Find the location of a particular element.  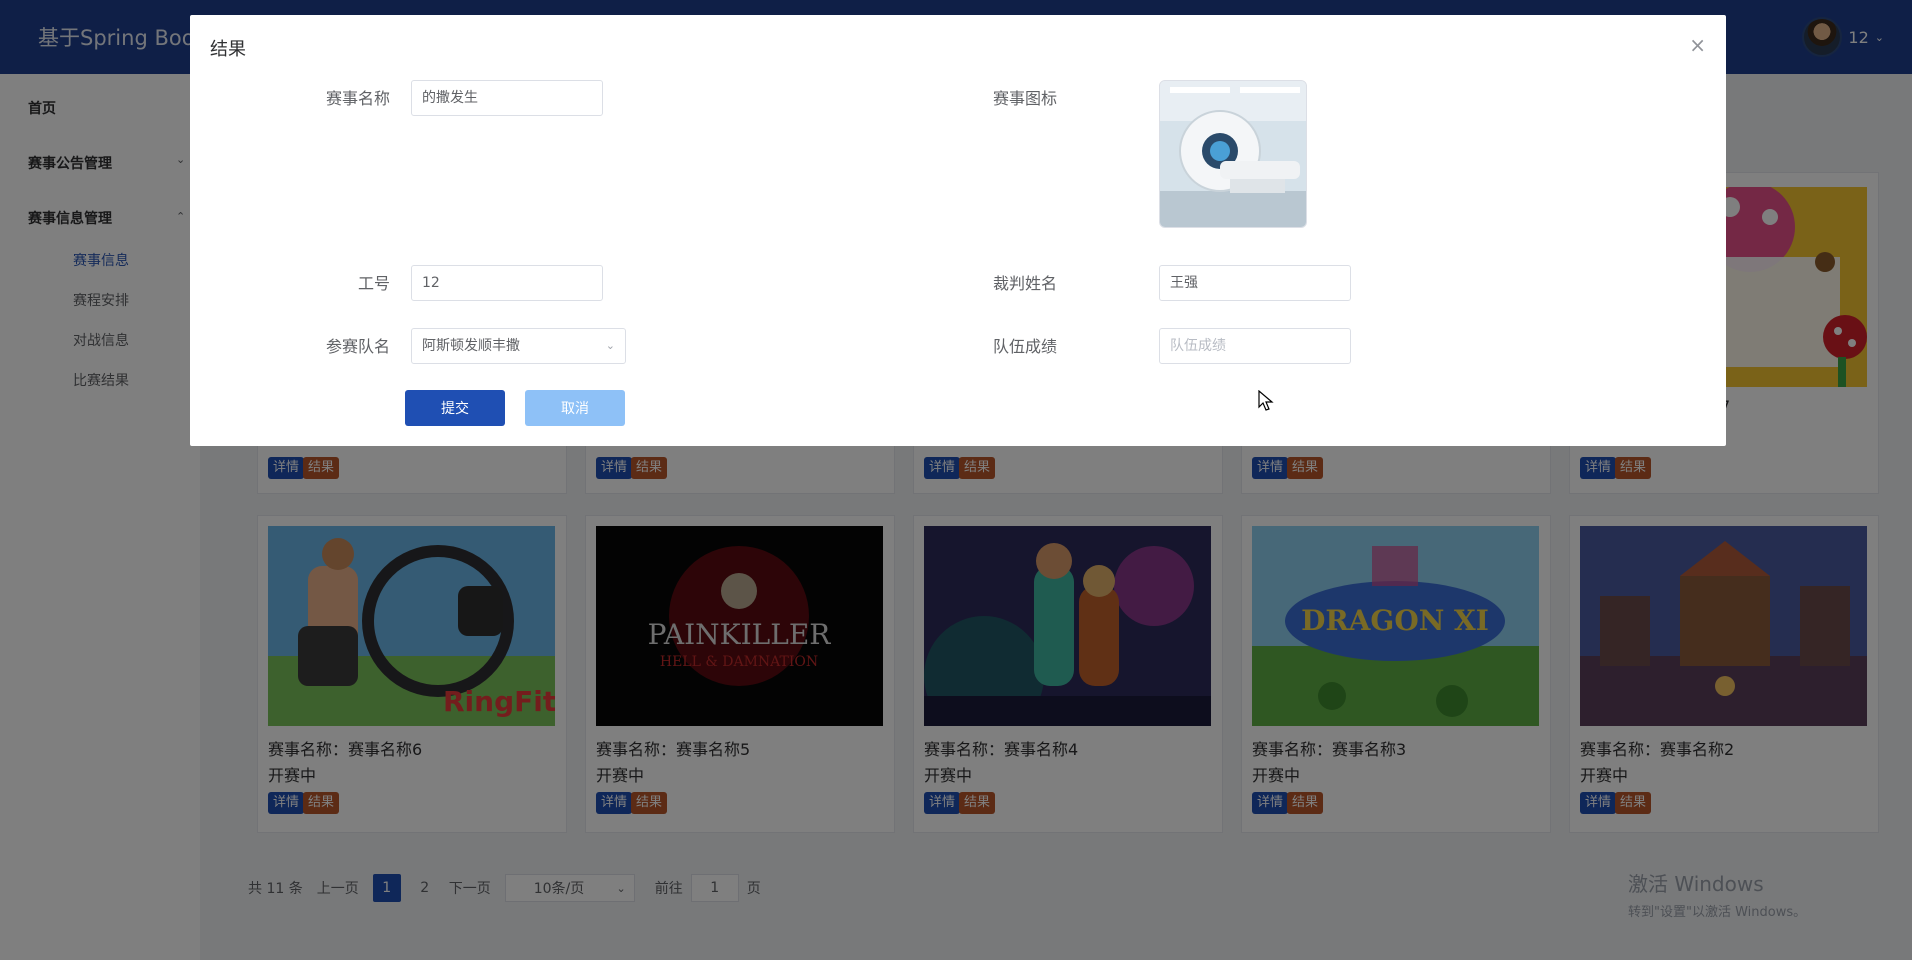

team-name-label: 参赛队名 is located at coordinates (357, 346).